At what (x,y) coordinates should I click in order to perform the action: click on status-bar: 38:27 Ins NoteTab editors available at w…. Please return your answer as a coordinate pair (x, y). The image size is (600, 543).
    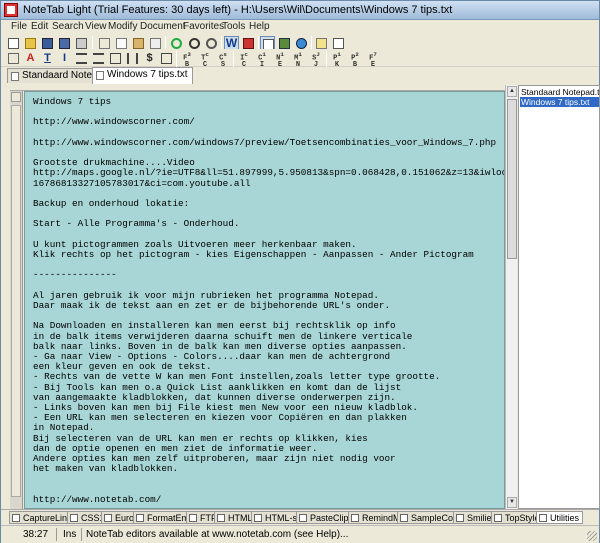
    Looking at the image, I should click on (300, 534).